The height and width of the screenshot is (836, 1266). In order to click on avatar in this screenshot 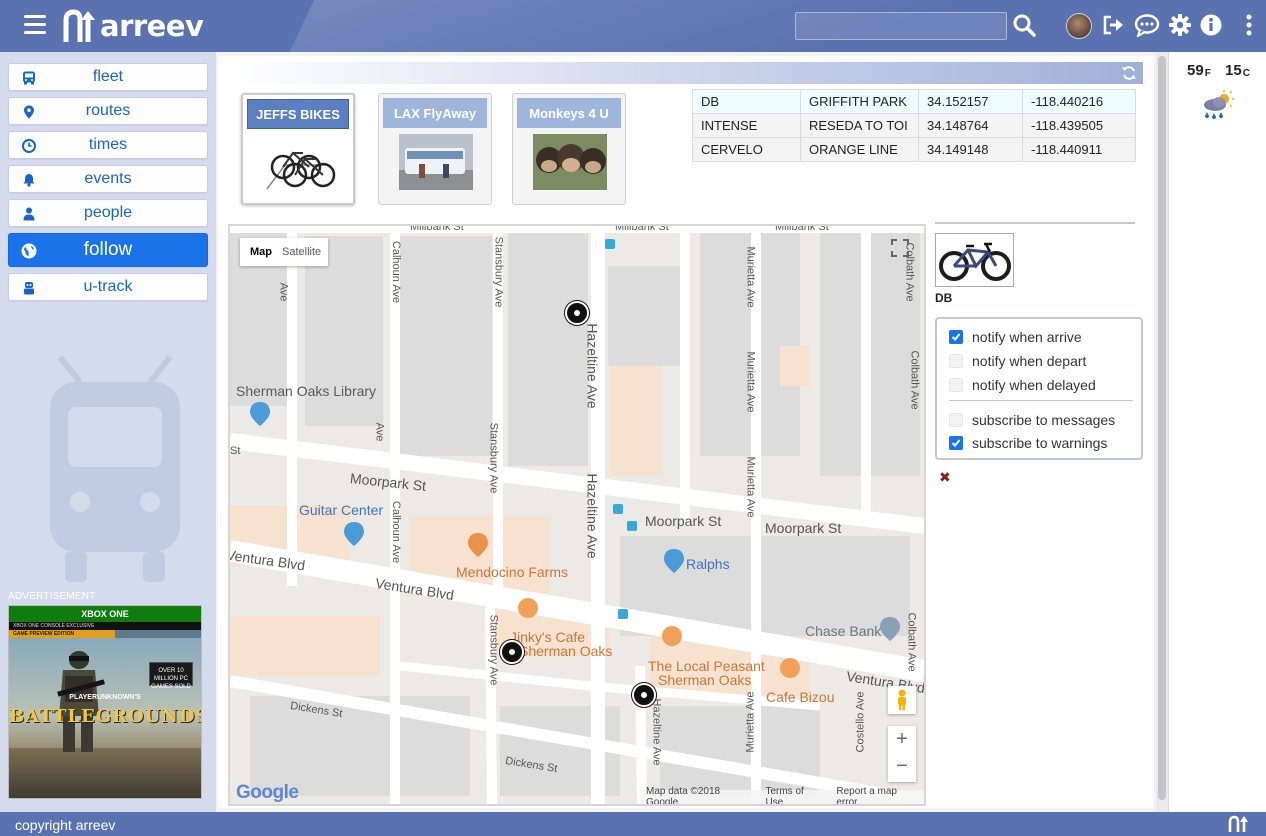, I will do `click(1079, 26)`.